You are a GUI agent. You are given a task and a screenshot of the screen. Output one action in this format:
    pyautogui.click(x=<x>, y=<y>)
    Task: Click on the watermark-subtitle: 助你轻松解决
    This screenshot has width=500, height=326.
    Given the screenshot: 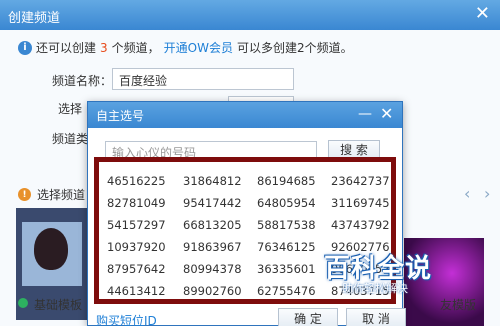 What is the action you would take?
    pyautogui.click(x=375, y=288)
    